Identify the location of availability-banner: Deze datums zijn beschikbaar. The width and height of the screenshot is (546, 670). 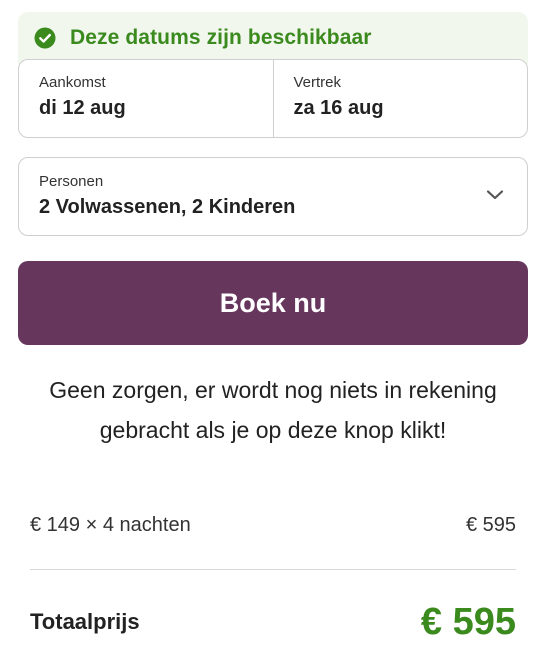
(273, 38).